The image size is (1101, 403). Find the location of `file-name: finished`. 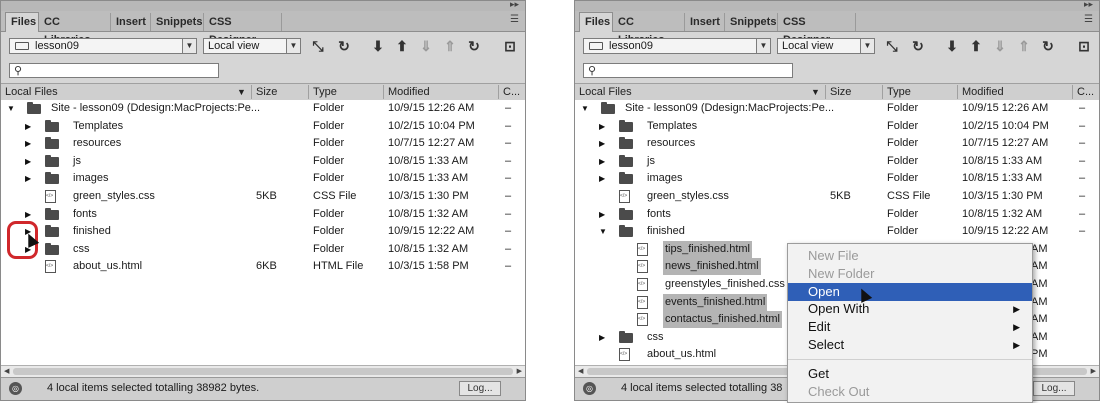

file-name: finished is located at coordinates (666, 231).